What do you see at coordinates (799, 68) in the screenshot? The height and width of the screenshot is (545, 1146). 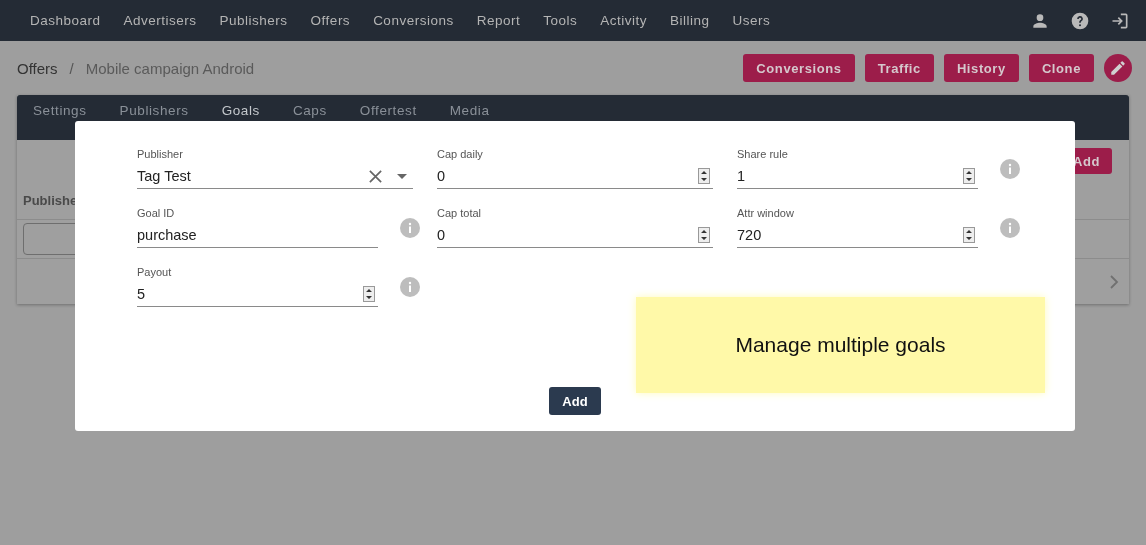 I see `action-button: Conversions` at bounding box center [799, 68].